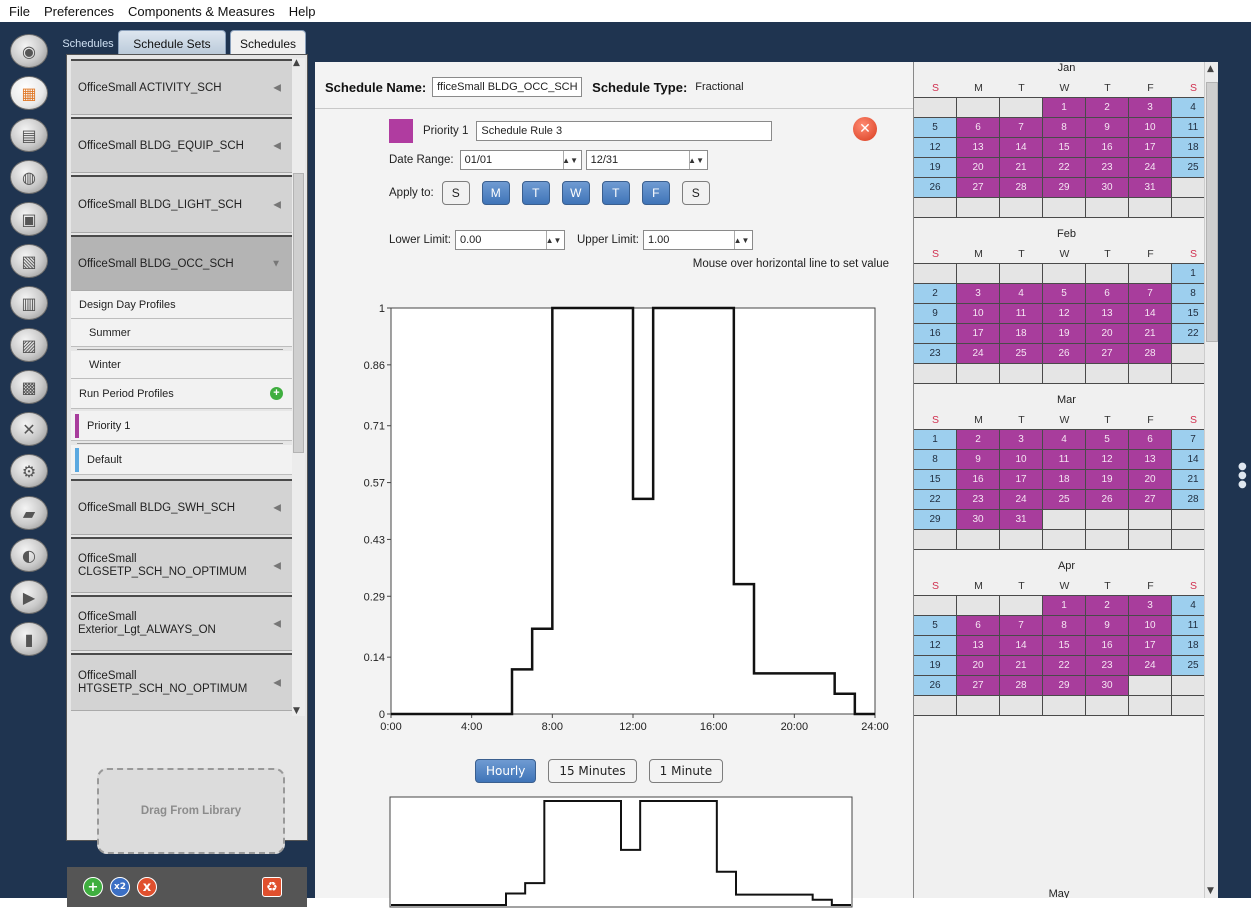 Image resolution: width=1251 pixels, height=908 pixels. Describe the element at coordinates (1064, 333) in the screenshot. I see `calendar-day: 19` at that location.